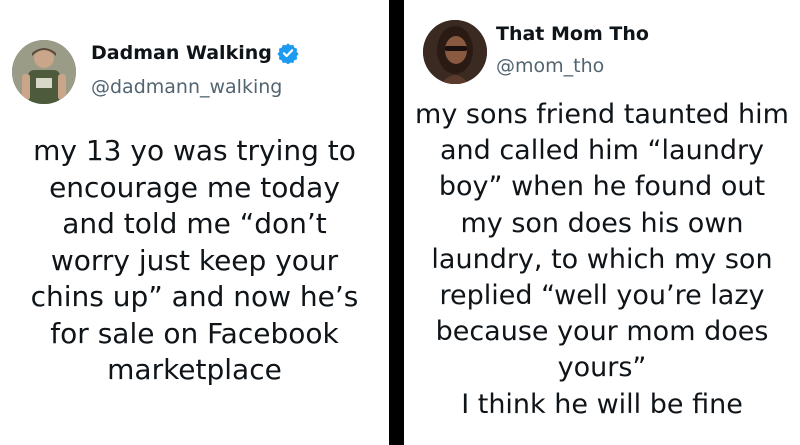  I want to click on display-name: Dadman Walking, so click(195, 53).